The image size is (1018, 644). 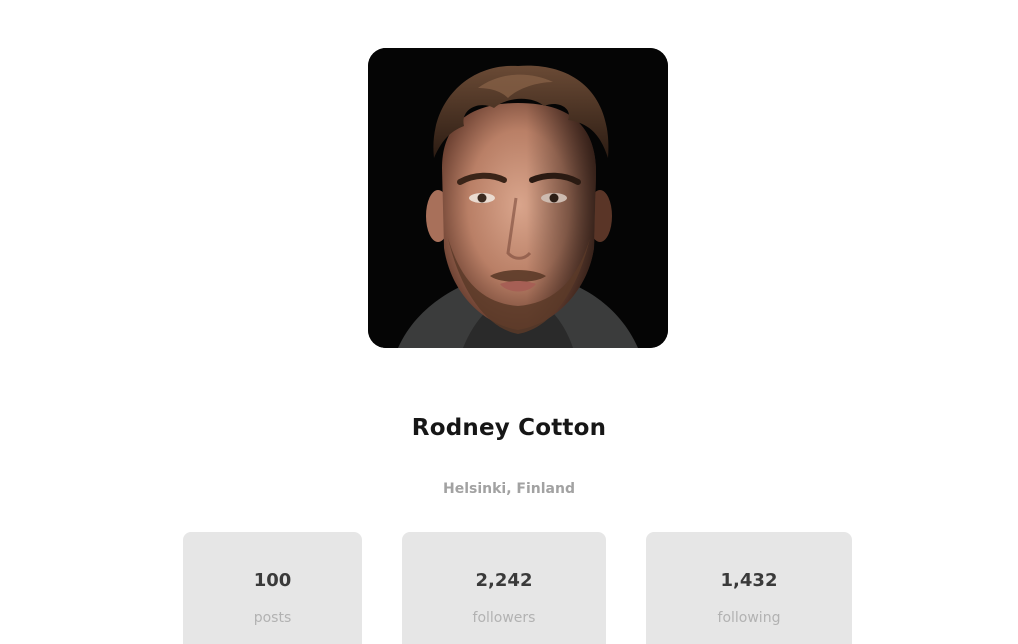 I want to click on profile-location: Helsinki, Finland, so click(x=509, y=489).